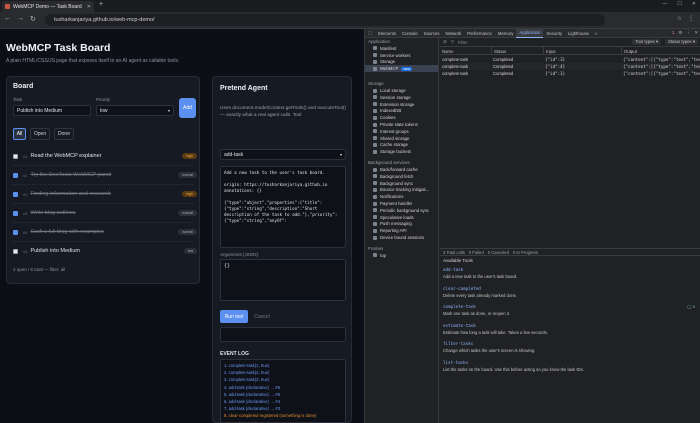 The height and width of the screenshot is (423, 700). I want to click on sidebar-item-device-bound-sessions: Device bound sessions, so click(401, 237).